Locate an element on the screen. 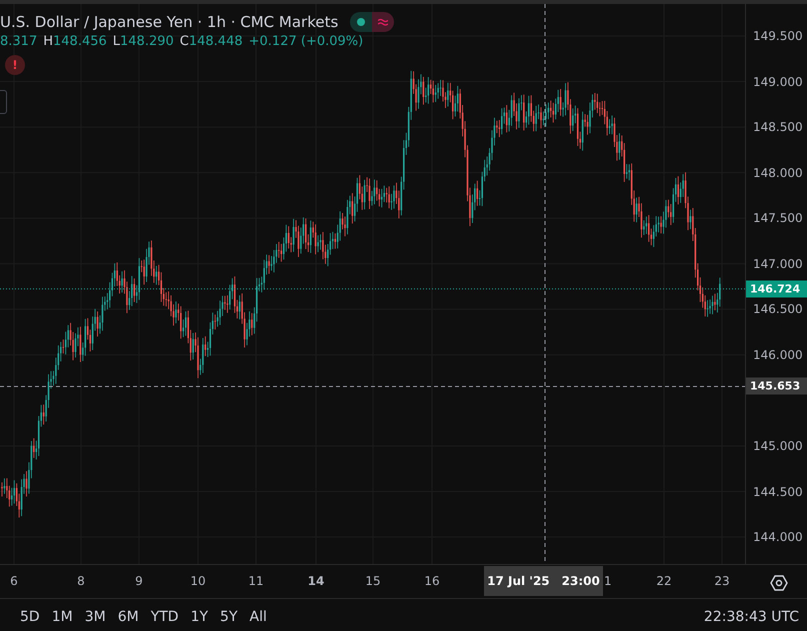 This screenshot has width=807, height=631. price-tick: 148.500 is located at coordinates (778, 127).